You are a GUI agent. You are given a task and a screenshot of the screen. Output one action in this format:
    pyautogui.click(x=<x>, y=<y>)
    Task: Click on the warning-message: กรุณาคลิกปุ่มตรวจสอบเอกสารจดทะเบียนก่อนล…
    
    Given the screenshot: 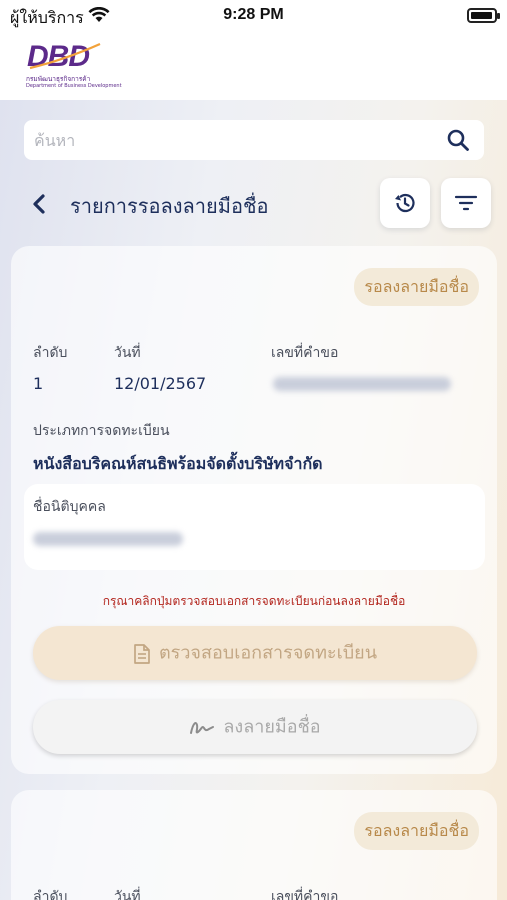 What is the action you would take?
    pyautogui.click(x=254, y=601)
    